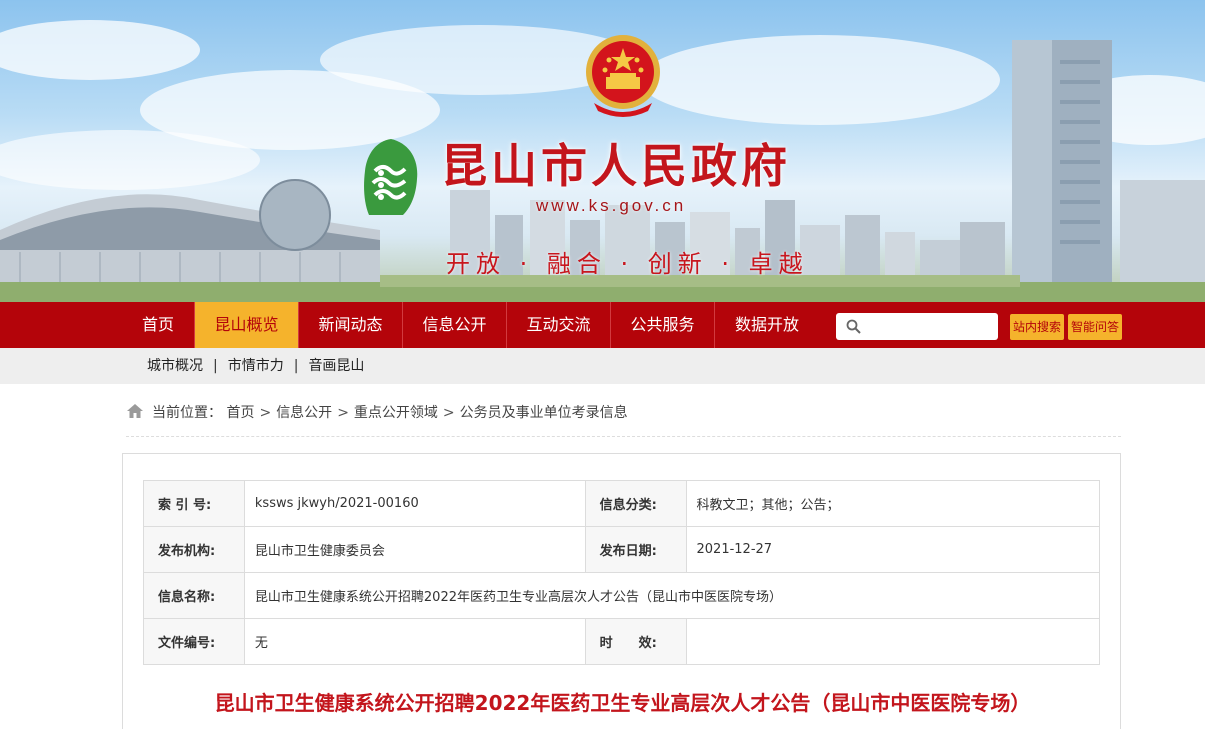  I want to click on subnav-item-audio-video: 音画昆山, so click(336, 366).